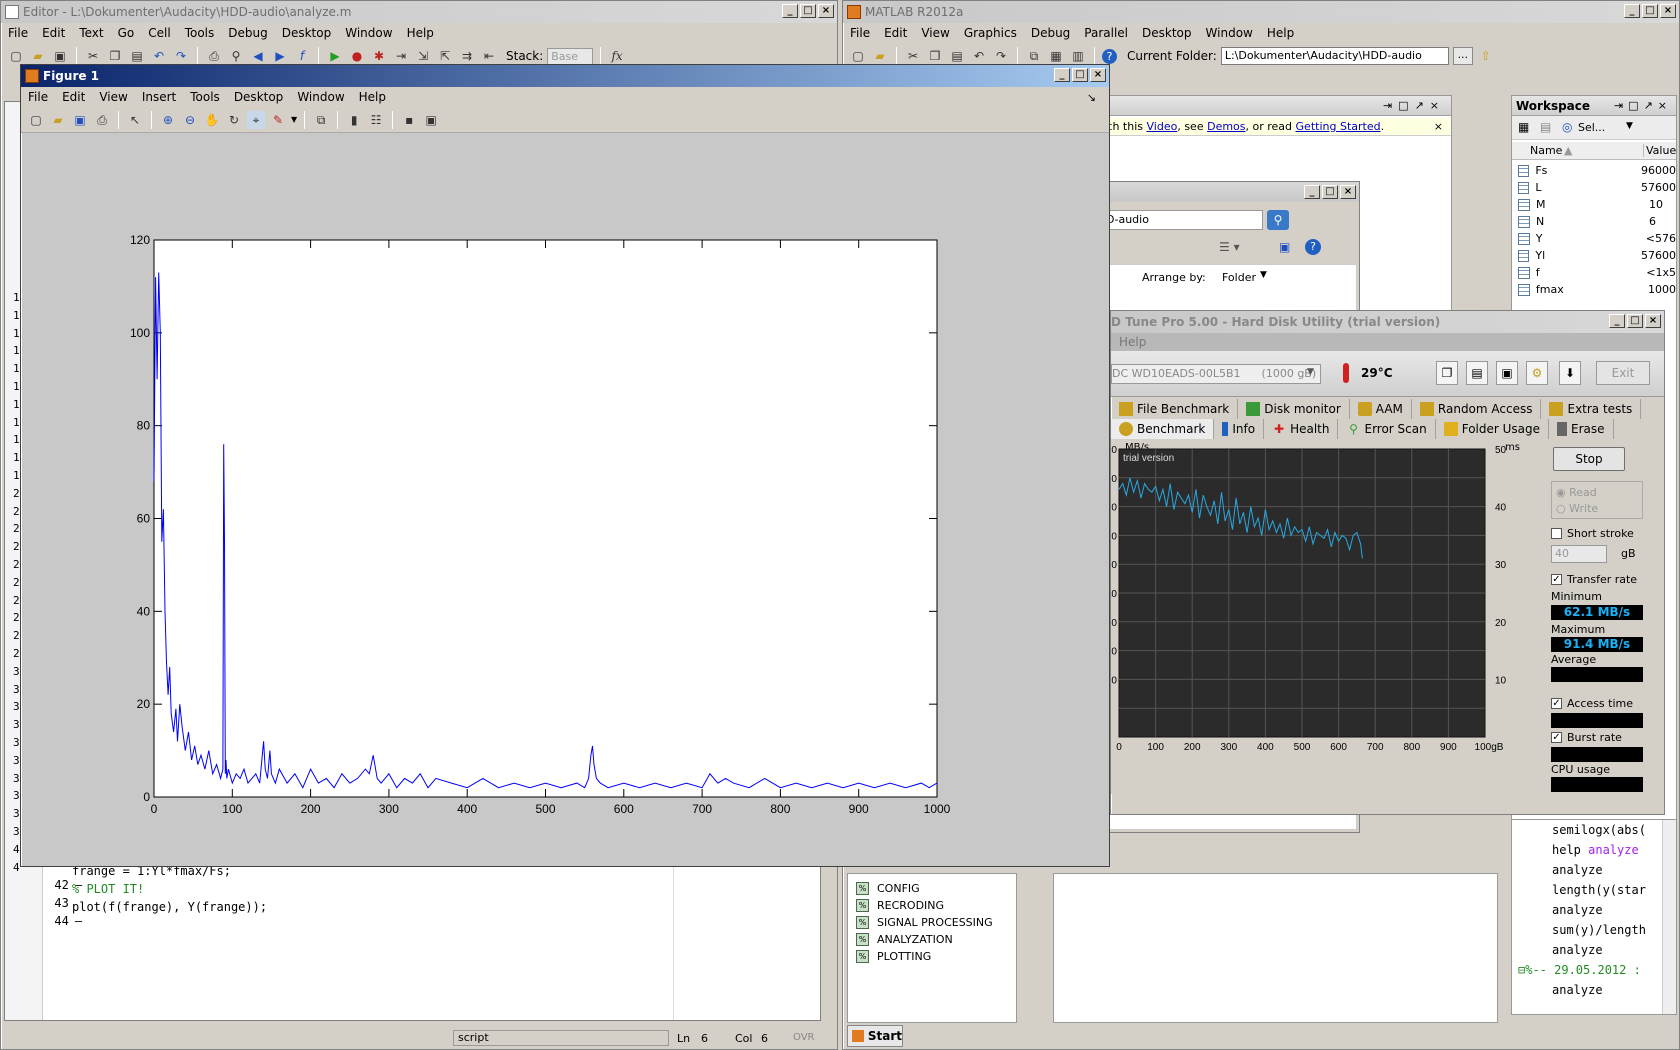 The width and height of the screenshot is (1680, 1050). Describe the element at coordinates (1594, 289) in the screenshot. I see `workspace-row: fmax 1000` at that location.